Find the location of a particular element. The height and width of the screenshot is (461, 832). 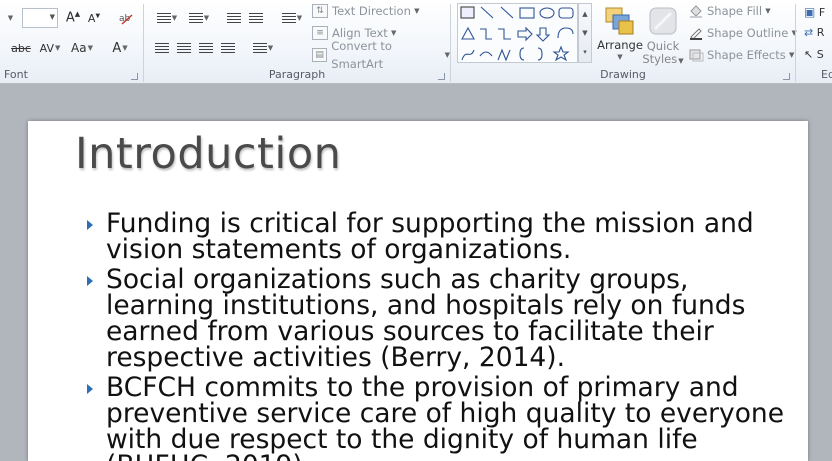

quick-styles-label: Quick Styles▼ is located at coordinates (663, 54).